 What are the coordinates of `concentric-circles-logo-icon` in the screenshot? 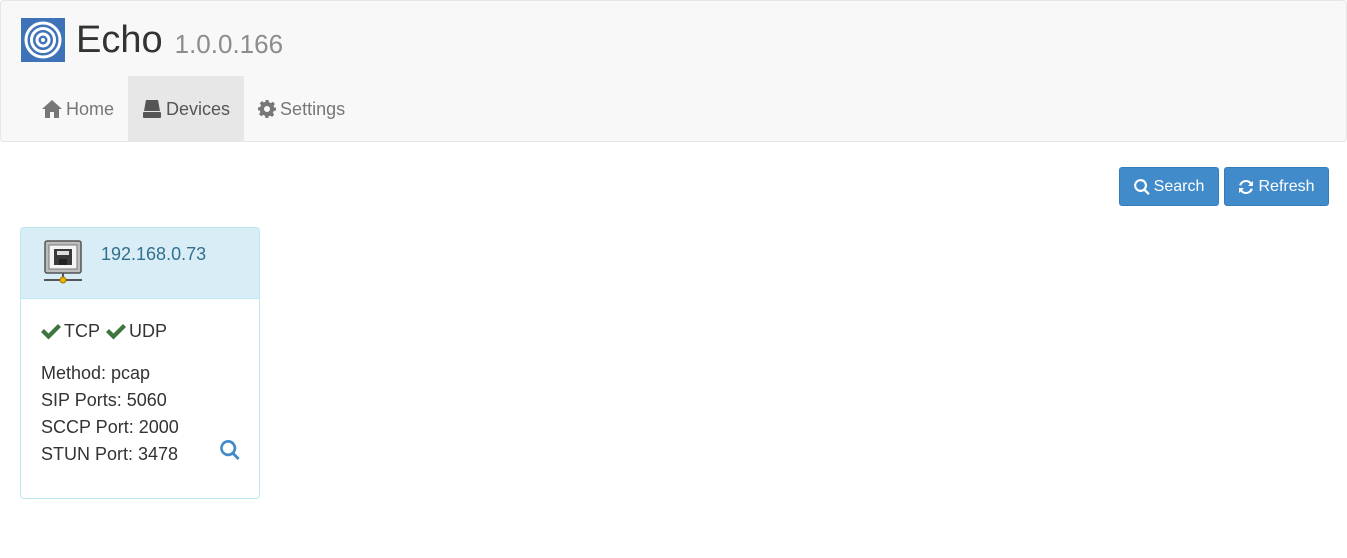 It's located at (43, 40).